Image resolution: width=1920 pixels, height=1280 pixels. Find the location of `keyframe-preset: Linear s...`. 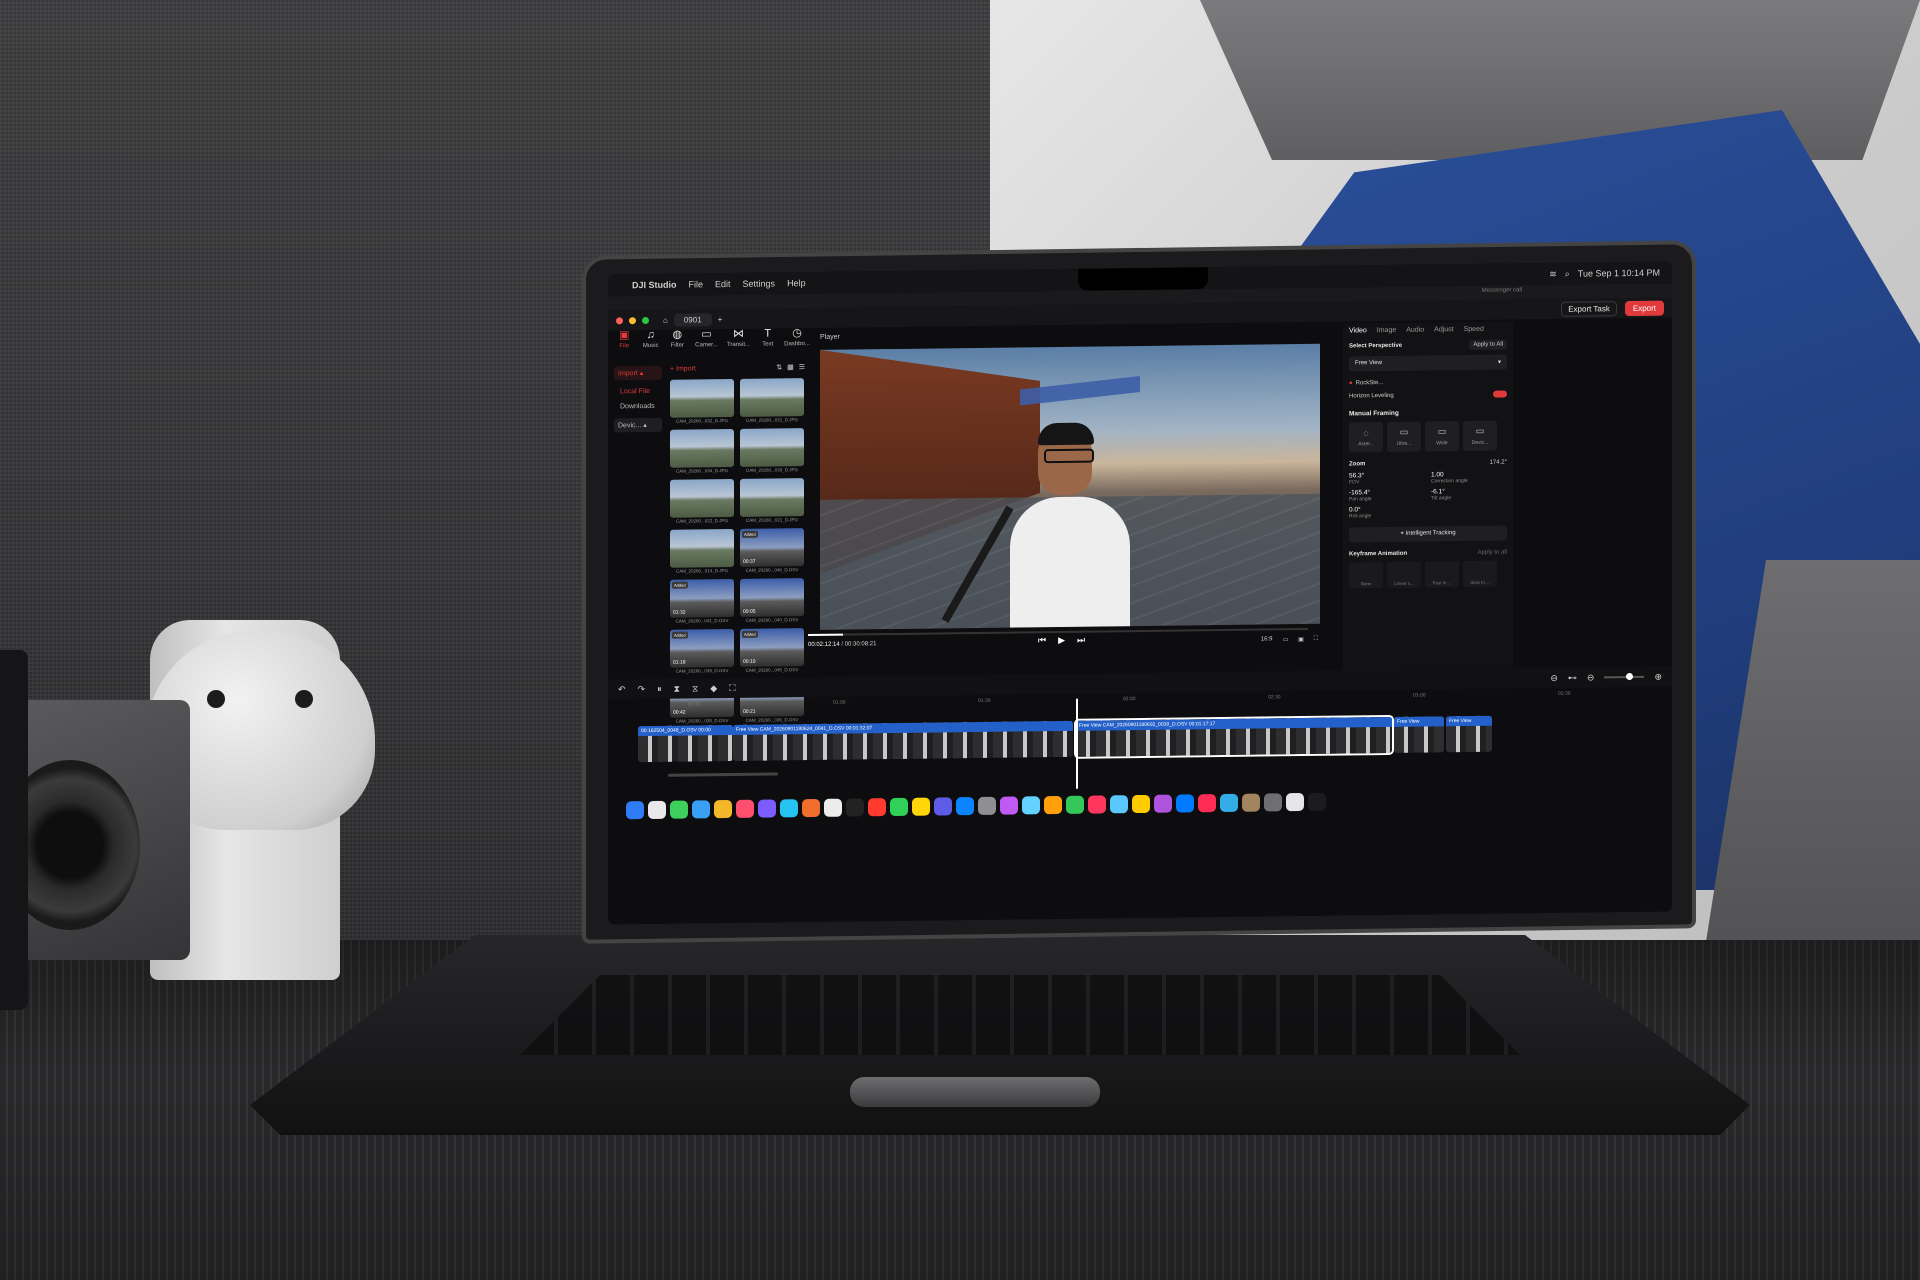

keyframe-preset: Linear s... is located at coordinates (1404, 574).